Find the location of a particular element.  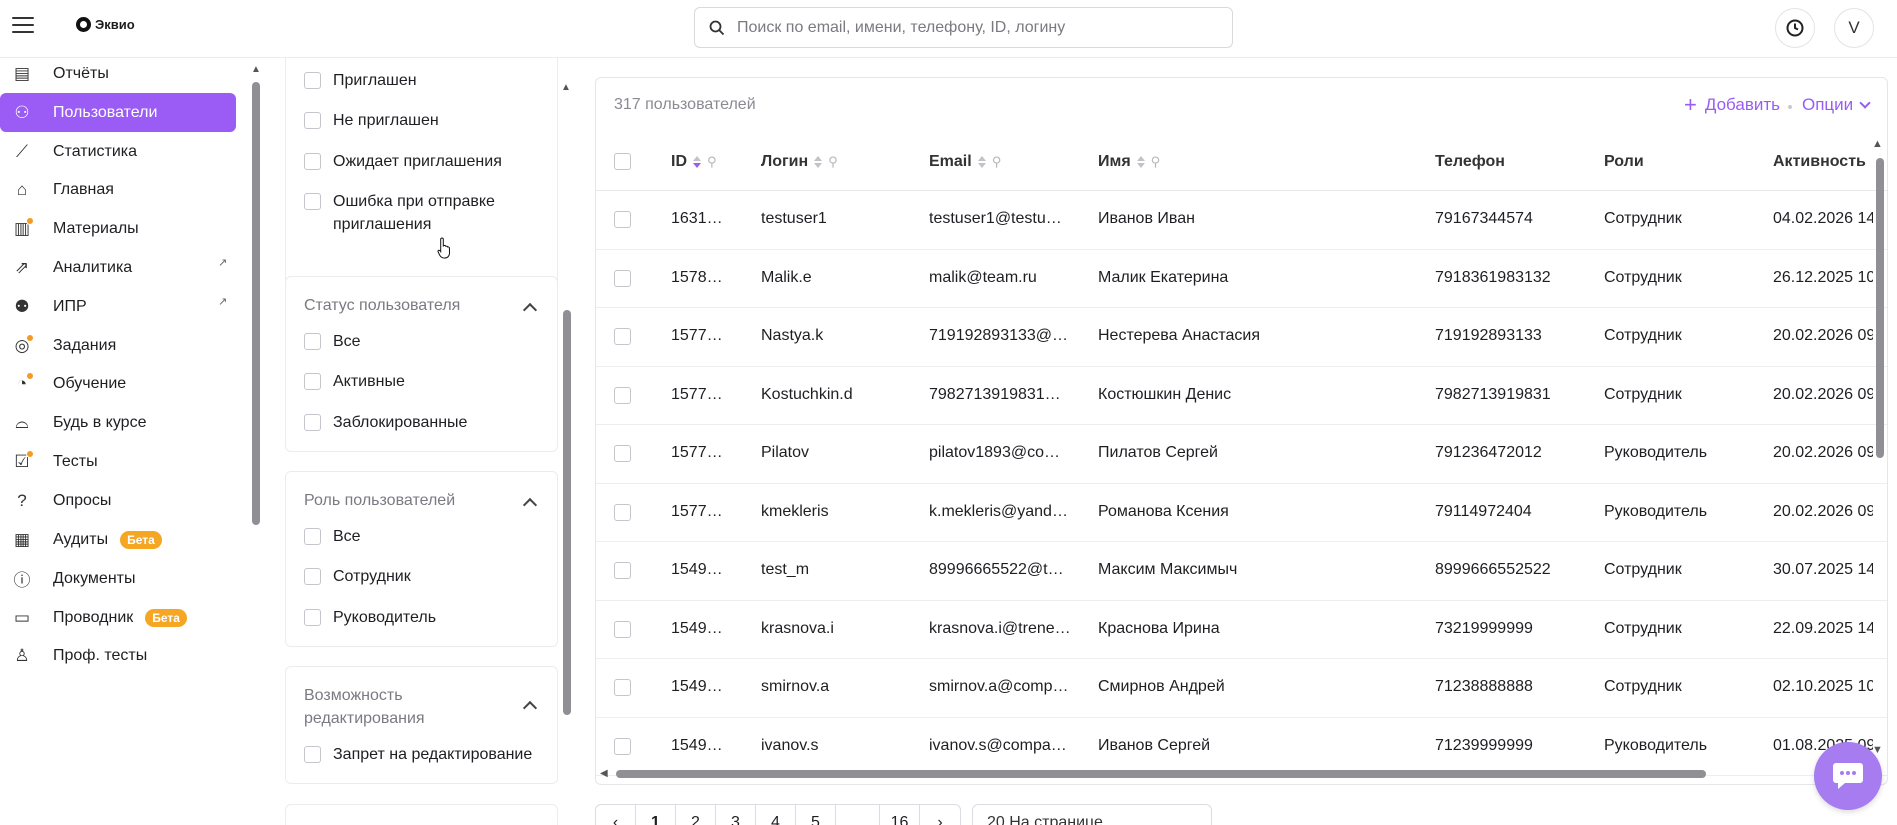

filters-scrollbar is located at coordinates (567, 512).